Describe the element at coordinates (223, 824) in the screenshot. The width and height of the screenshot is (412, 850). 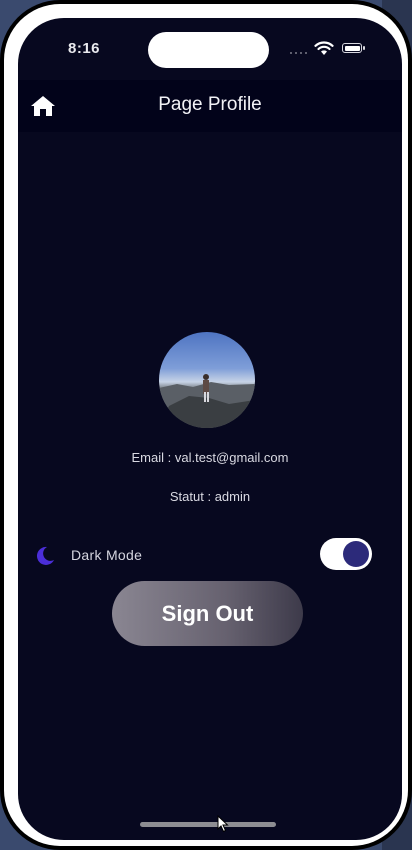
I see `mouse-cursor-icon` at that location.